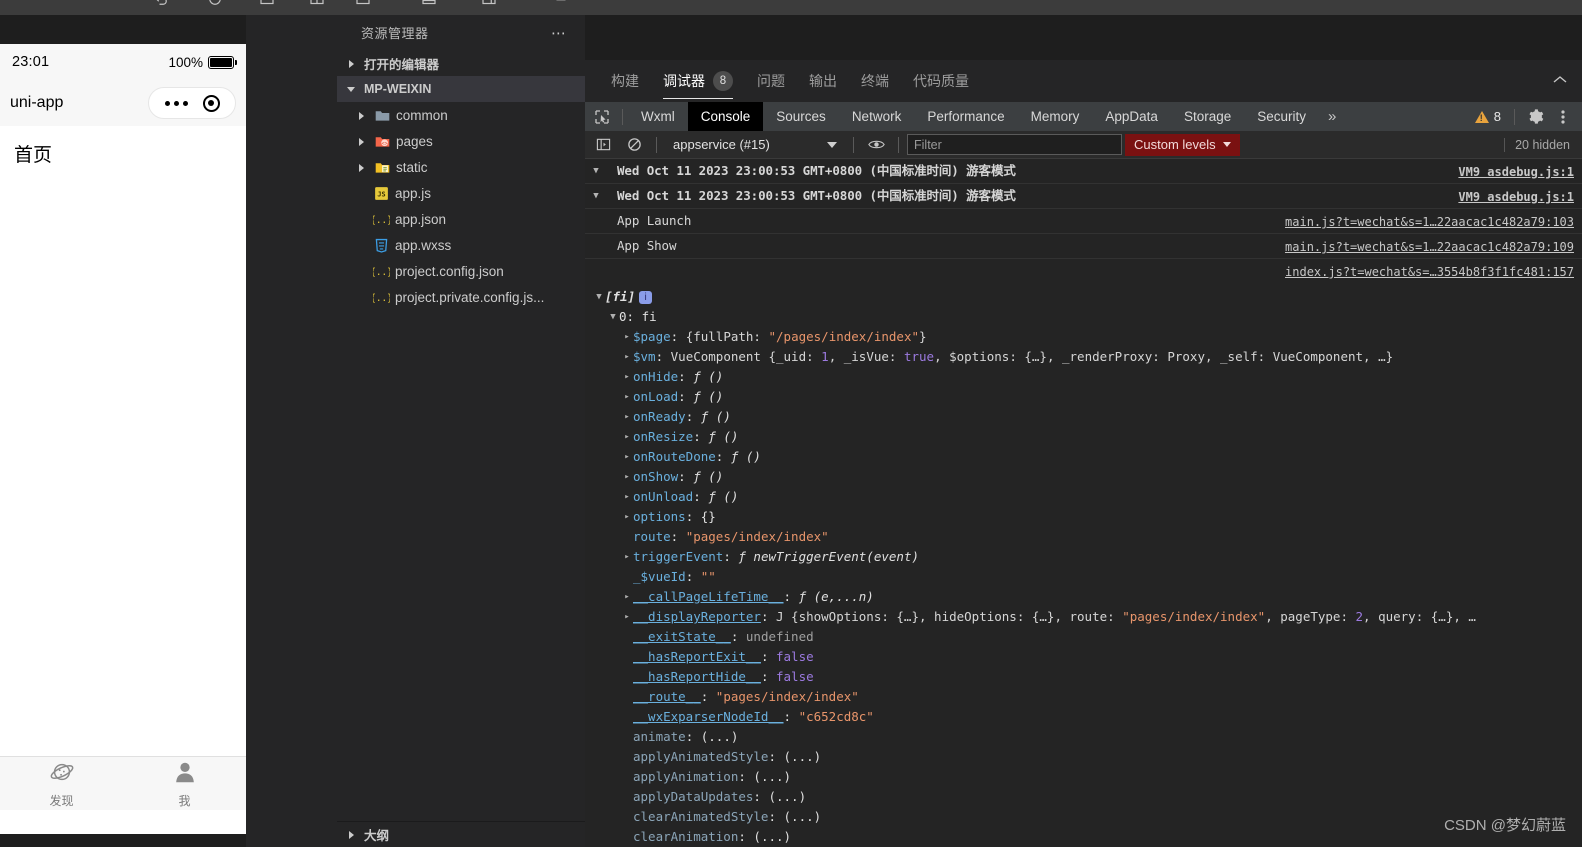 Image resolution: width=1582 pixels, height=847 pixels. Describe the element at coordinates (801, 116) in the screenshot. I see `devtools-tab-sources: Sources` at that location.